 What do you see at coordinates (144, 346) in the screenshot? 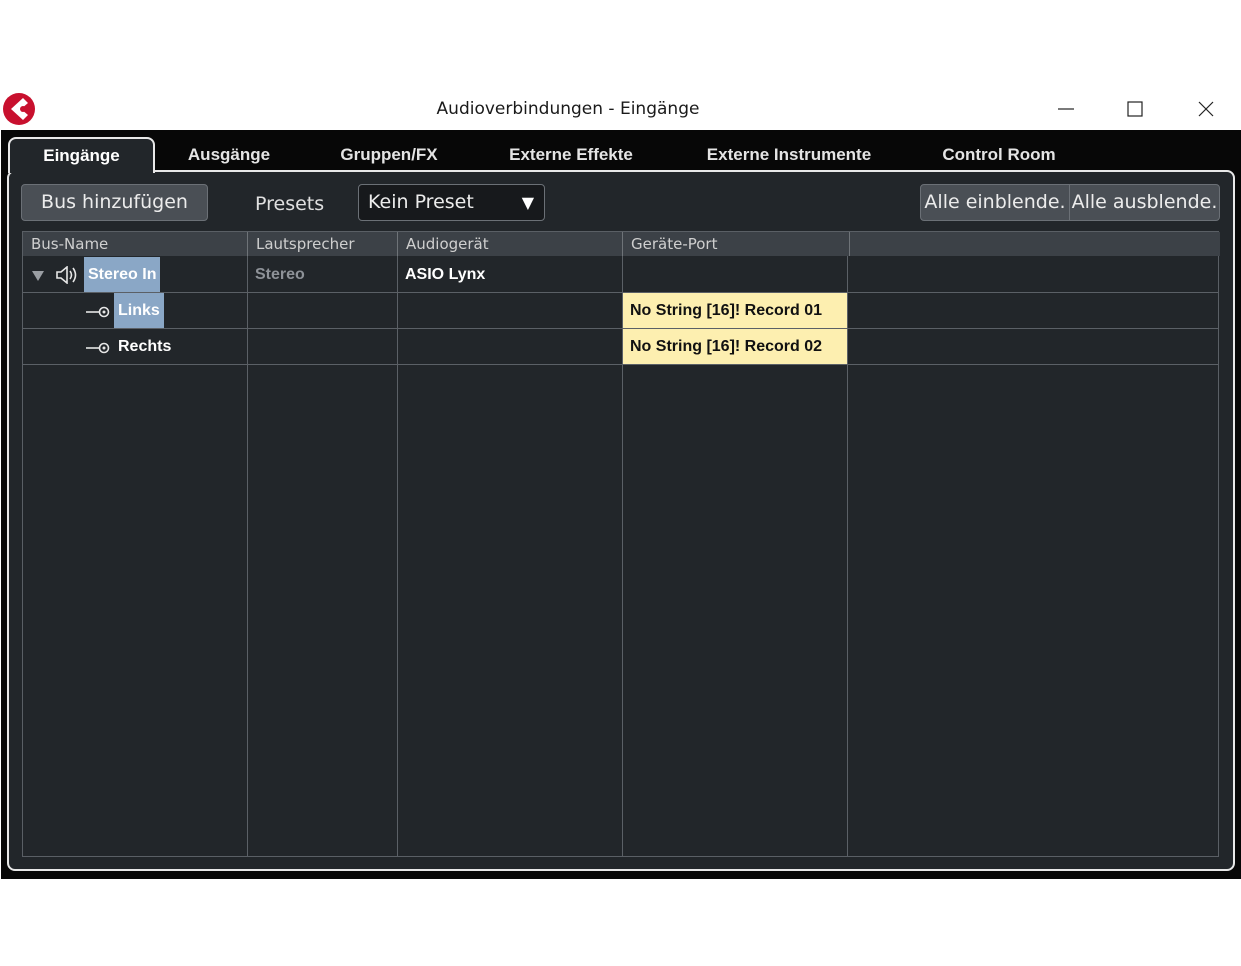
I see `bus-name-cell: Rechts` at bounding box center [144, 346].